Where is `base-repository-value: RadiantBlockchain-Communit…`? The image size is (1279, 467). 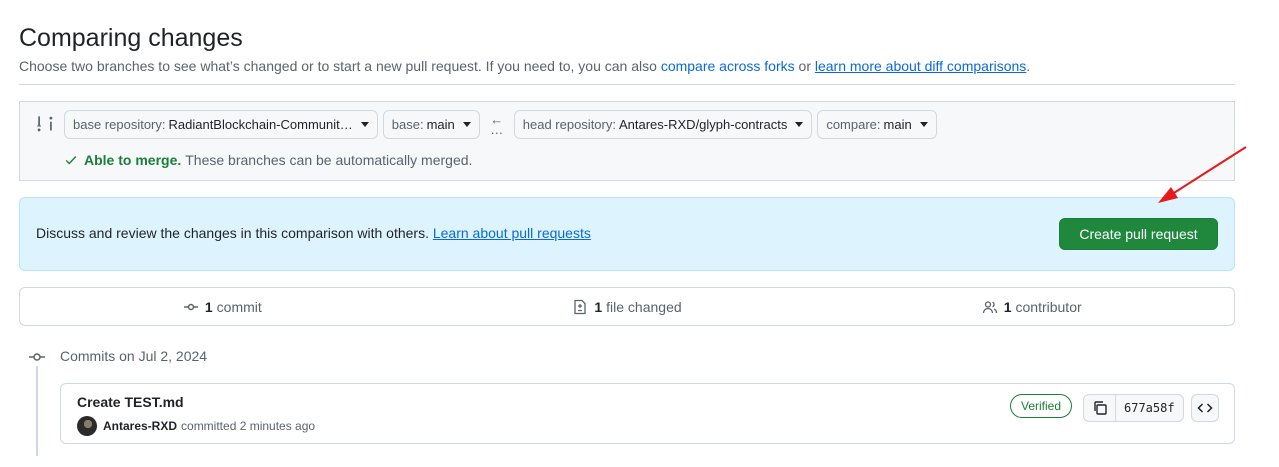
base-repository-value: RadiantBlockchain-Communit… is located at coordinates (260, 124).